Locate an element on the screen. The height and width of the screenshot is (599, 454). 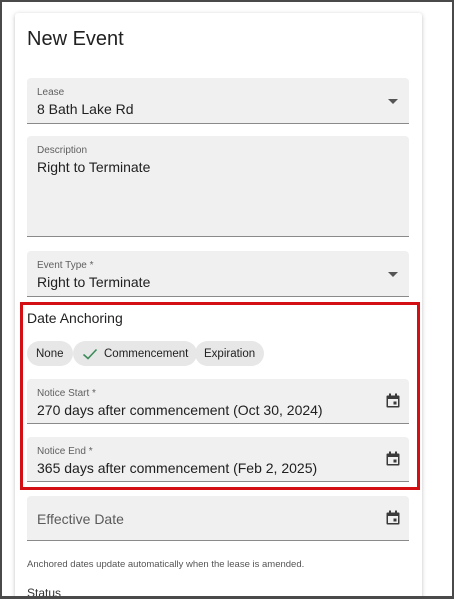
chip-expiration-label: Expiration is located at coordinates (230, 353).